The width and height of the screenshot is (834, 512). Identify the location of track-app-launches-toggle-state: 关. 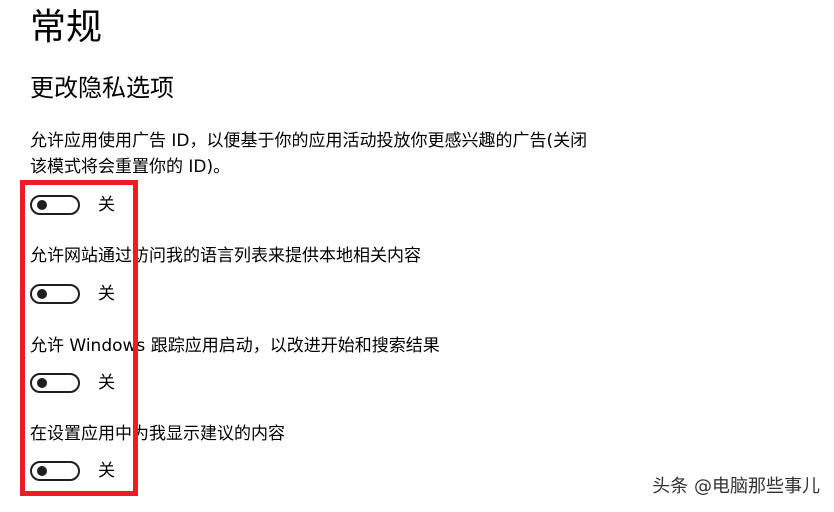
(106, 383).